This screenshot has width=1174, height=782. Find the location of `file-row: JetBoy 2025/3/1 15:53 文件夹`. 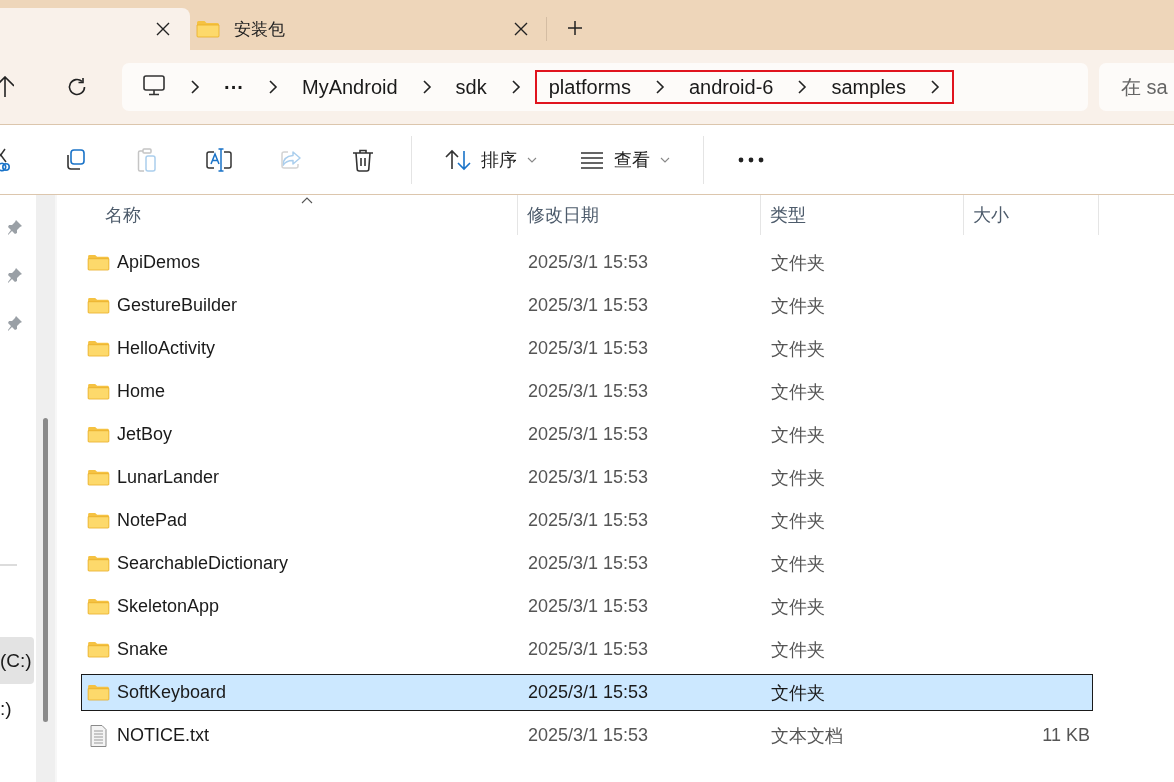

file-row: JetBoy 2025/3/1 15:53 文件夹 is located at coordinates (587, 434).